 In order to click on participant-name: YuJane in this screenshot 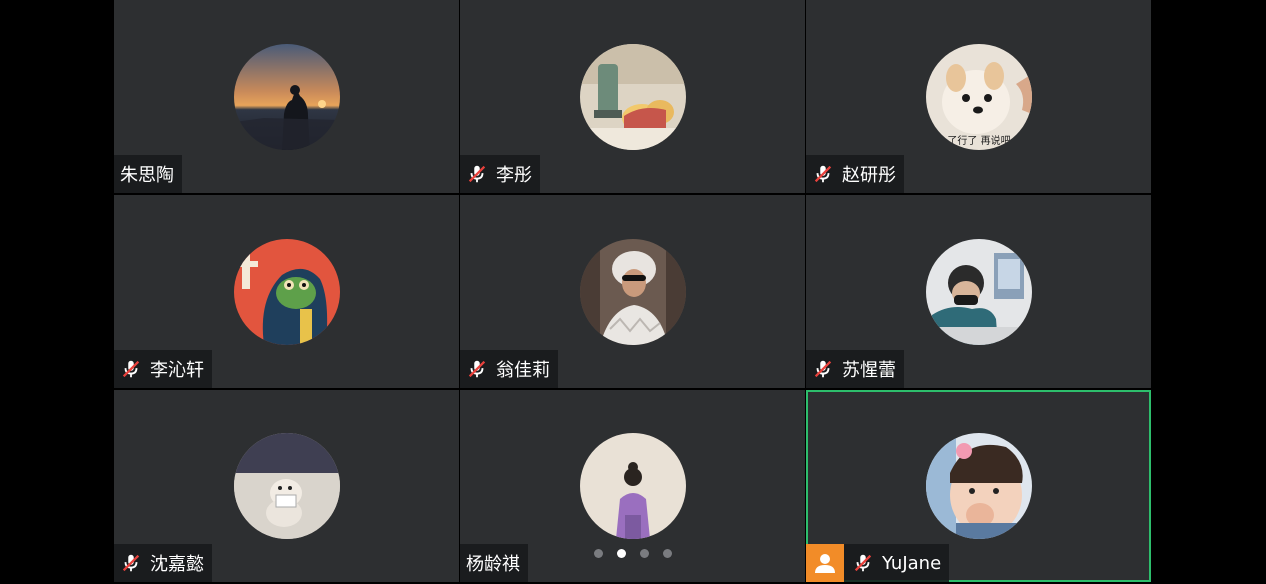, I will do `click(912, 563)`.